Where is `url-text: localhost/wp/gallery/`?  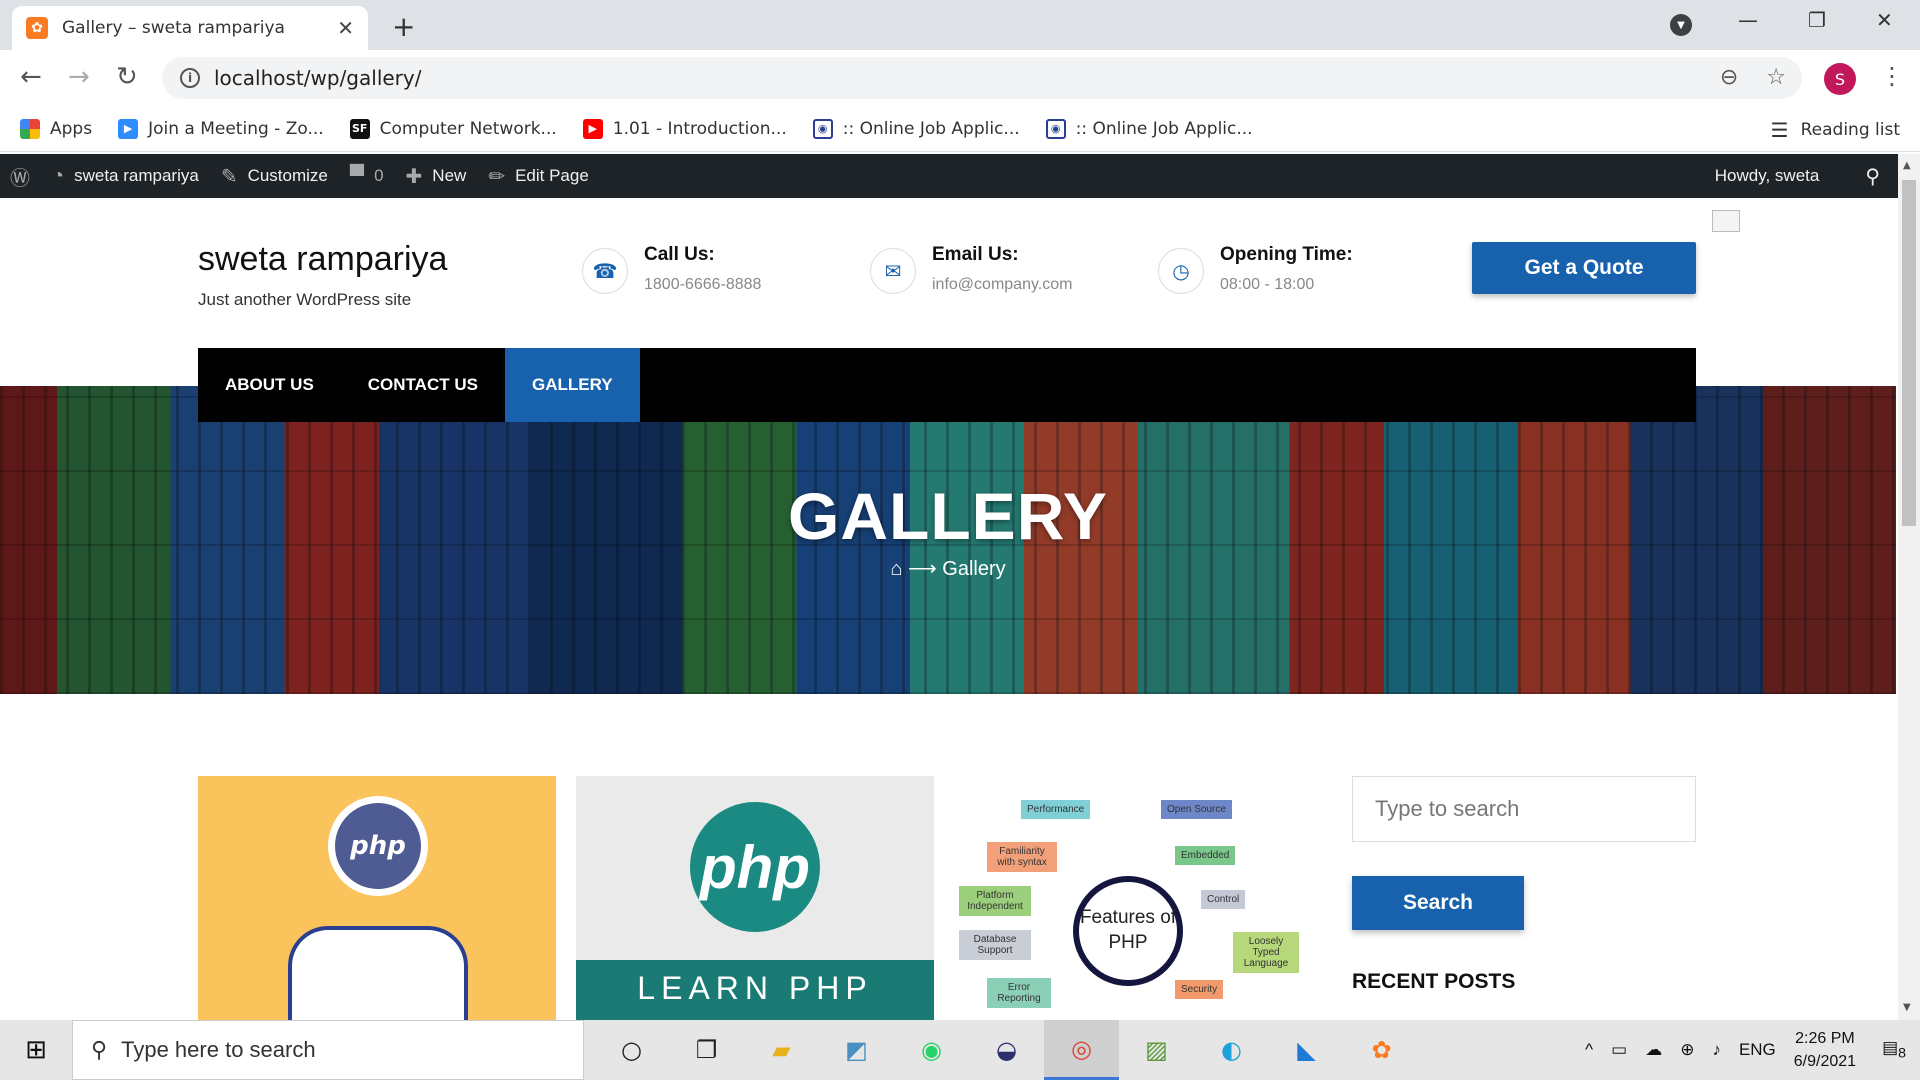 url-text: localhost/wp/gallery/ is located at coordinates (317, 78).